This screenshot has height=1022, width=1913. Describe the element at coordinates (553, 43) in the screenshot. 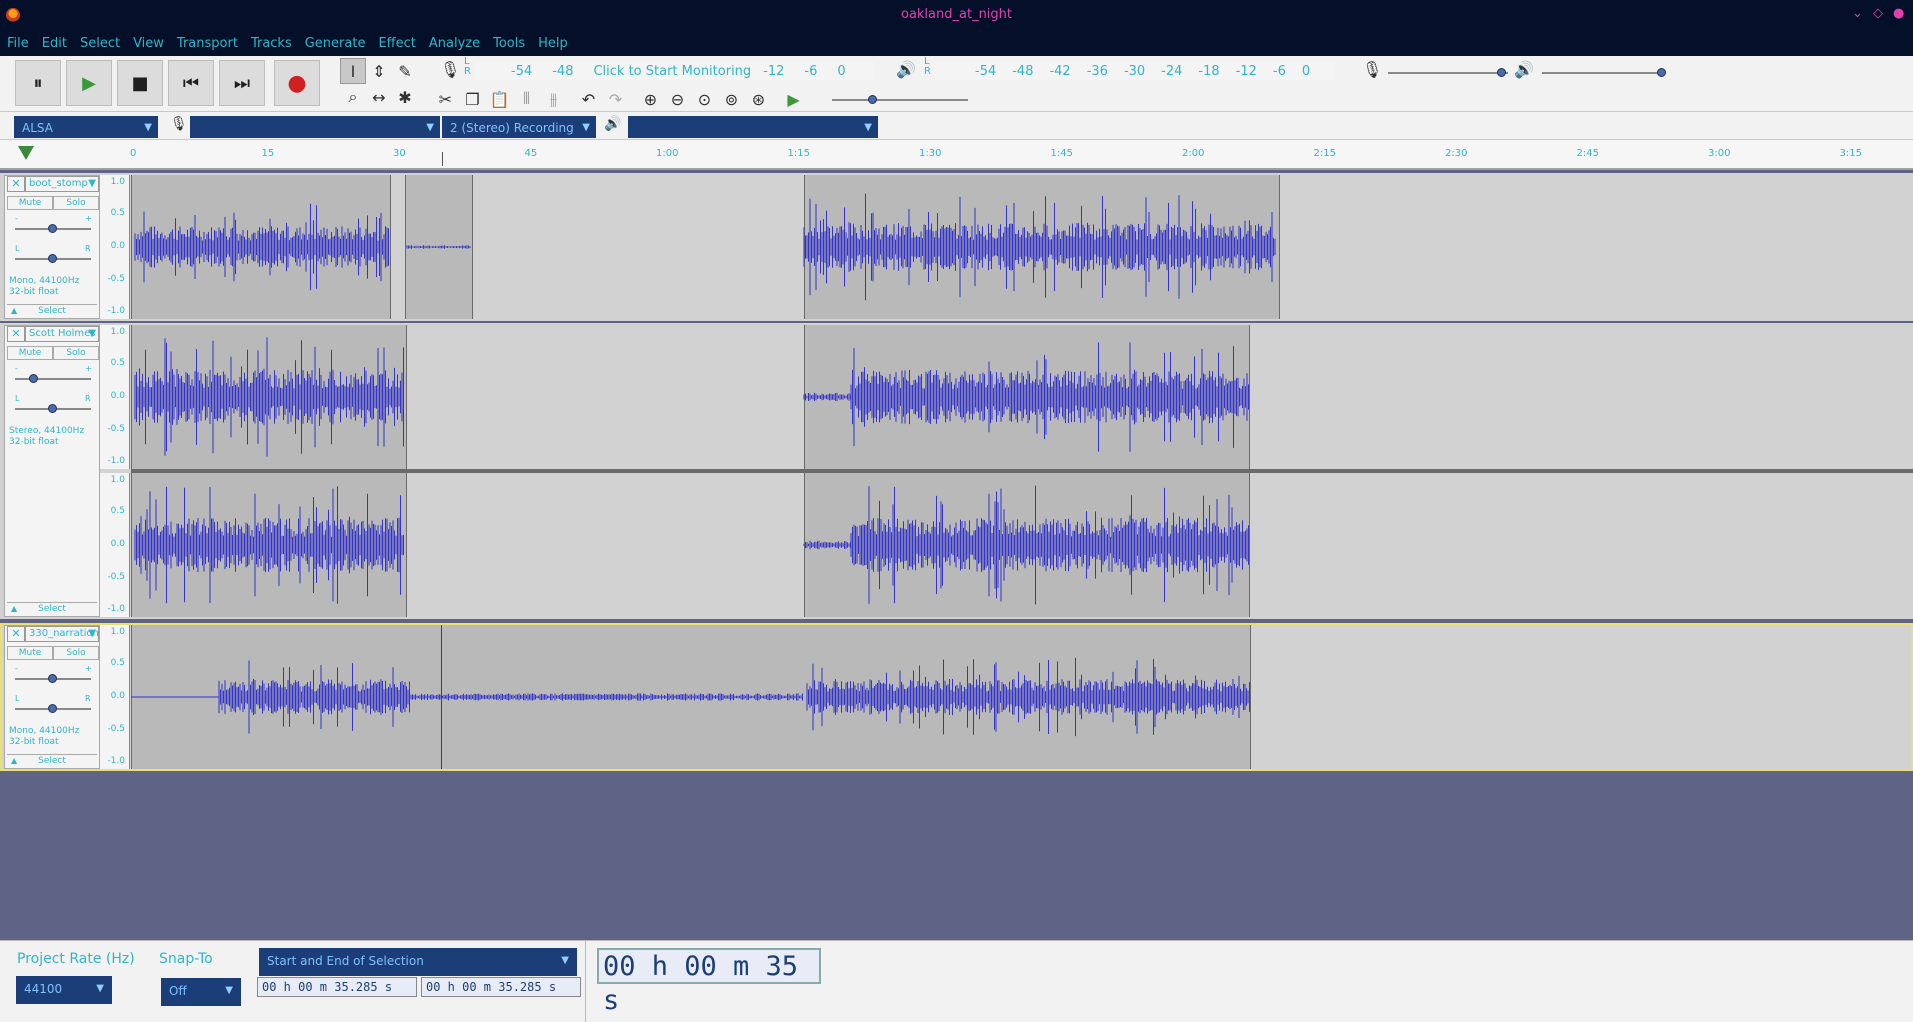

I see `menu-help: Help` at that location.